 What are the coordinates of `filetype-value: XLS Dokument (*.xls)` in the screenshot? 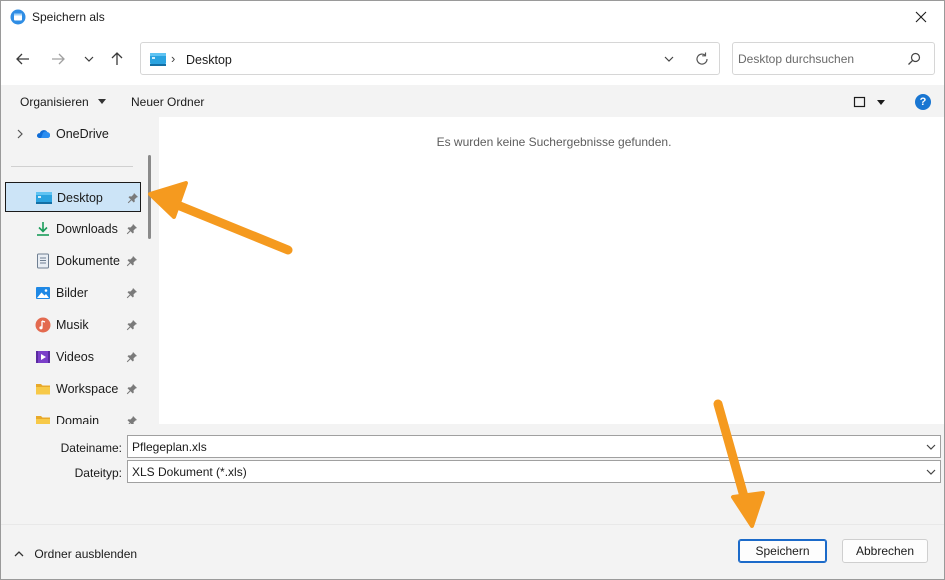 It's located at (189, 472).